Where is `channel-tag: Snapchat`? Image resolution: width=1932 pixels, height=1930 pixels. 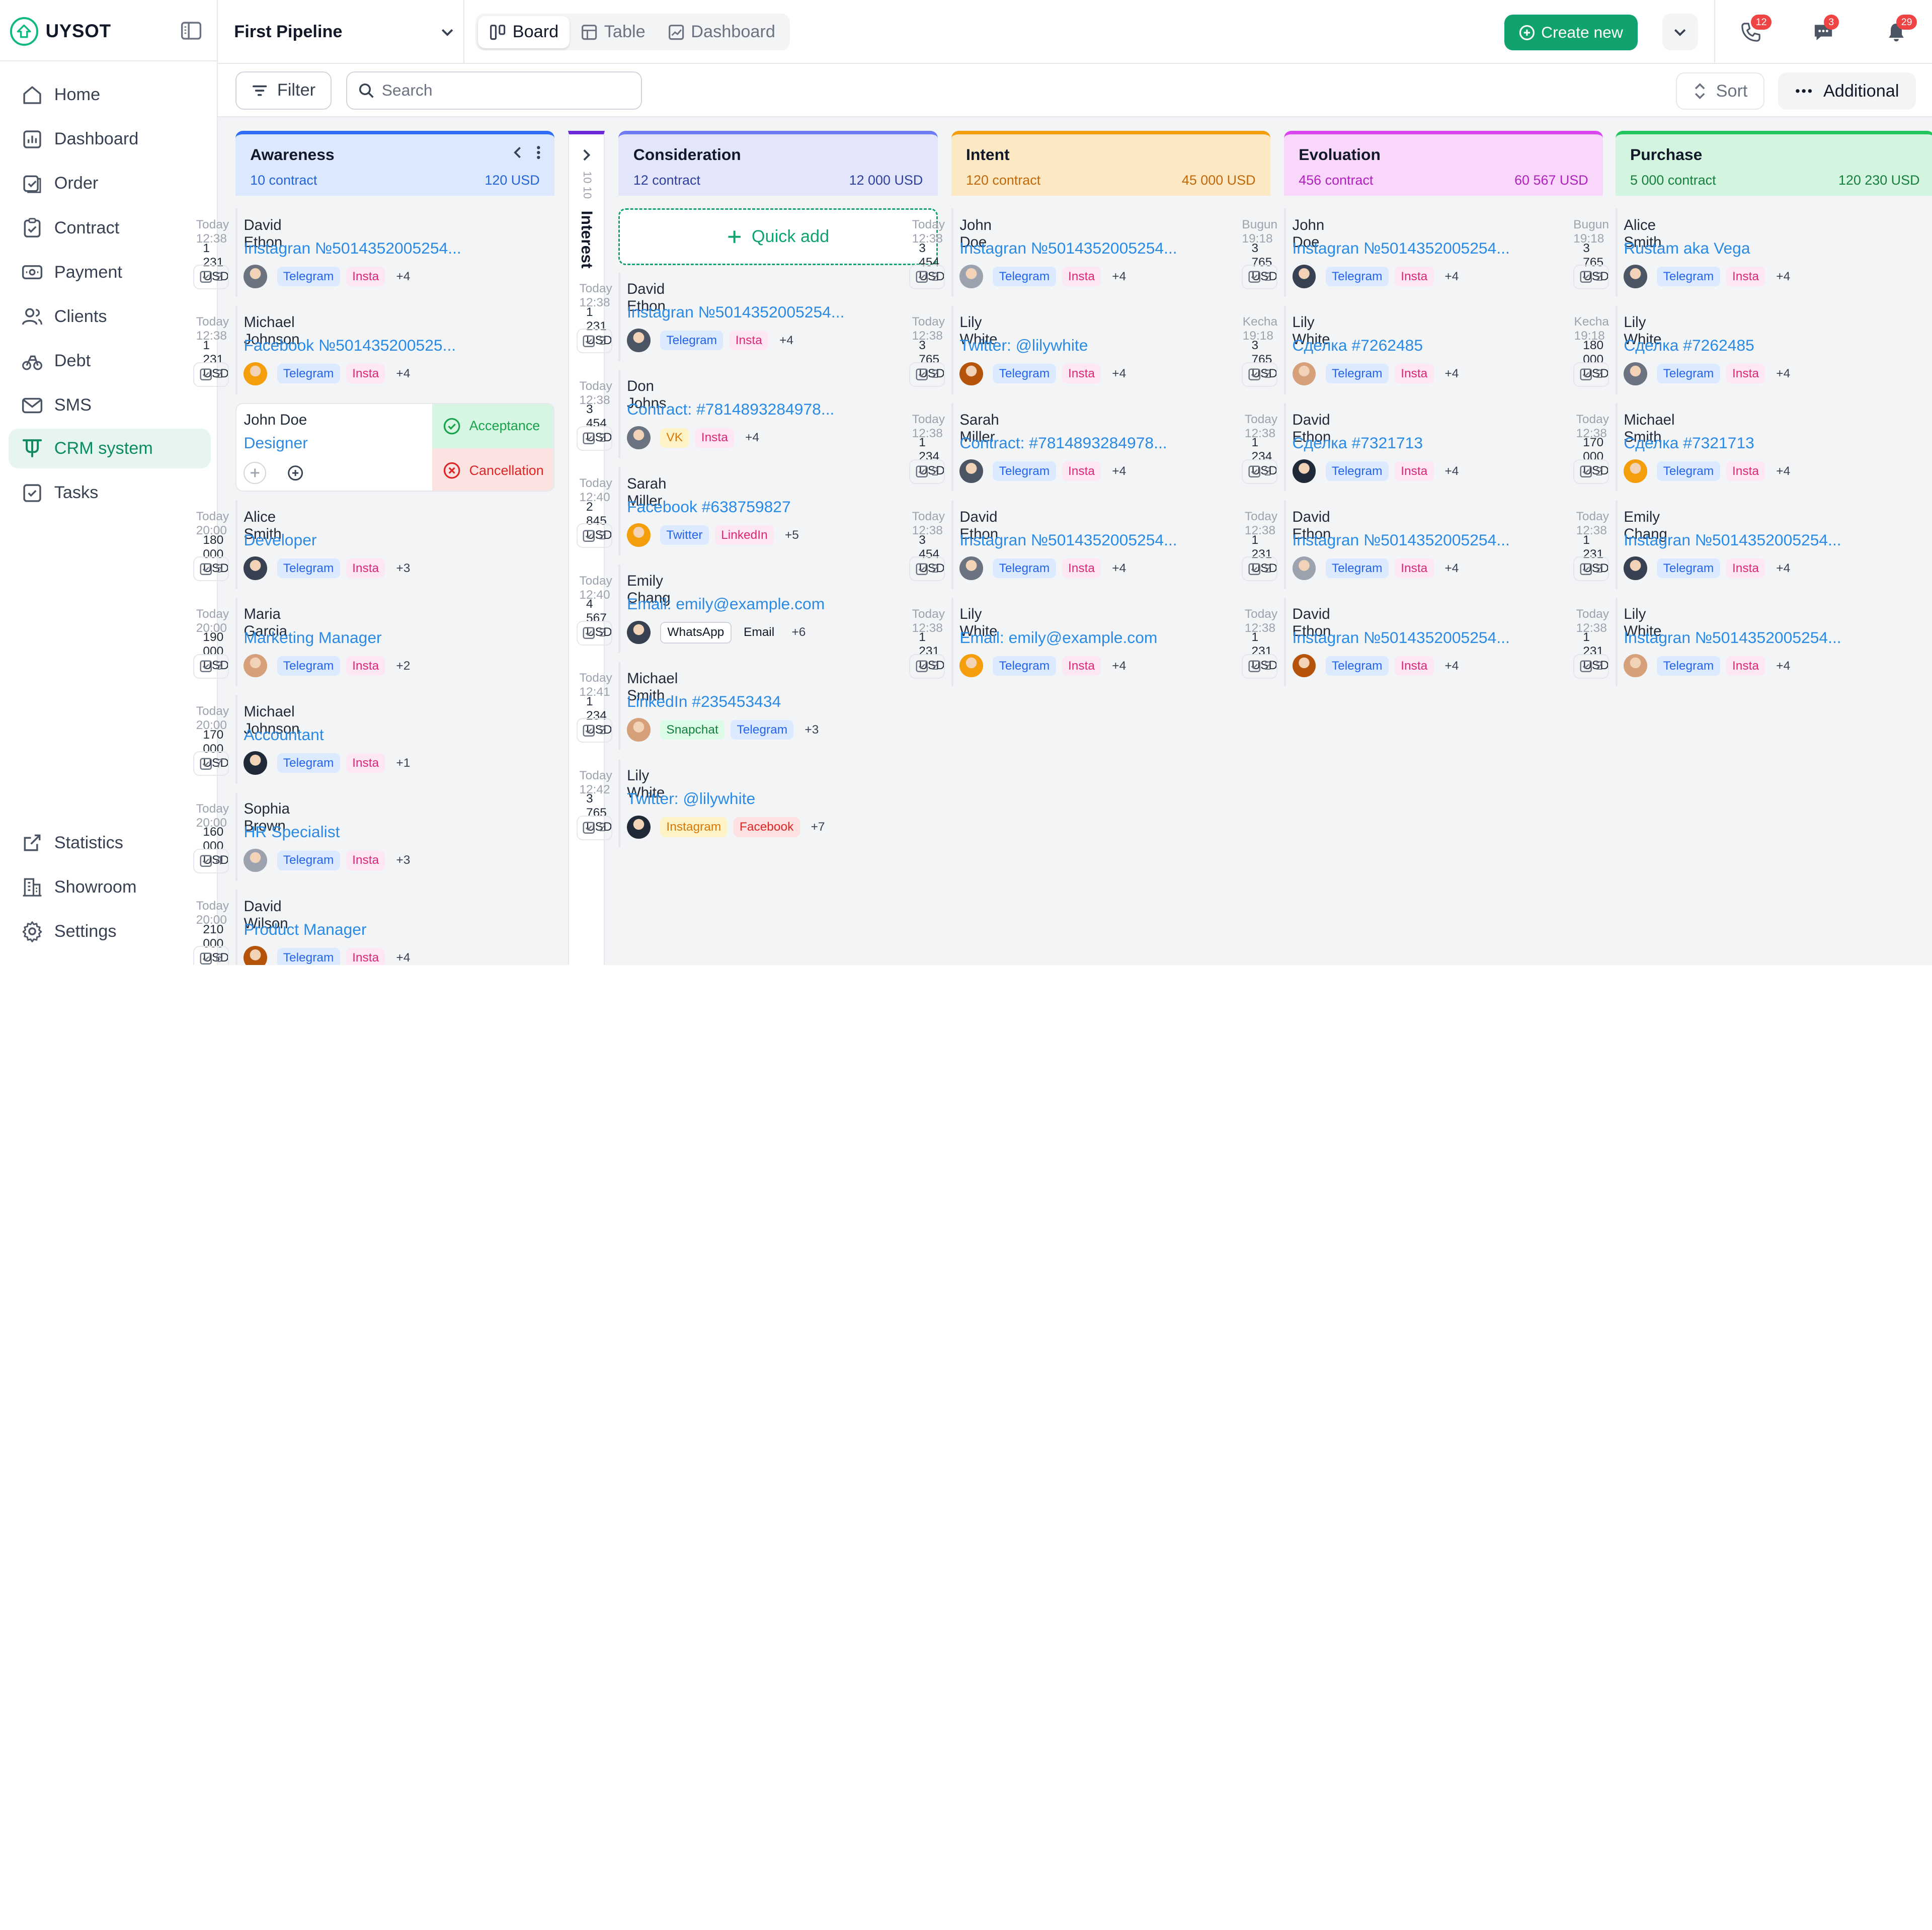 channel-tag: Snapchat is located at coordinates (692, 729).